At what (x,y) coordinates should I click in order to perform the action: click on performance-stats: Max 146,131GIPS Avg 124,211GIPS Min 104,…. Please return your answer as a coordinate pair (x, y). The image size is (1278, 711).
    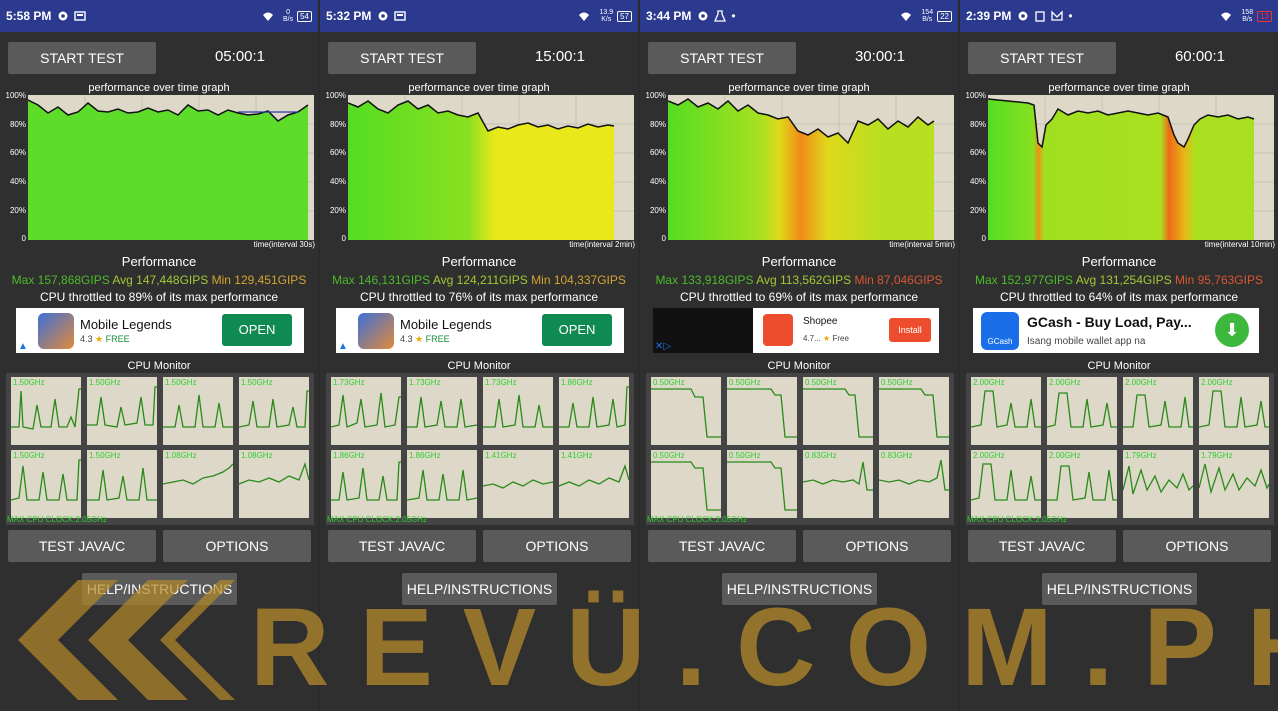
    Looking at the image, I should click on (479, 280).